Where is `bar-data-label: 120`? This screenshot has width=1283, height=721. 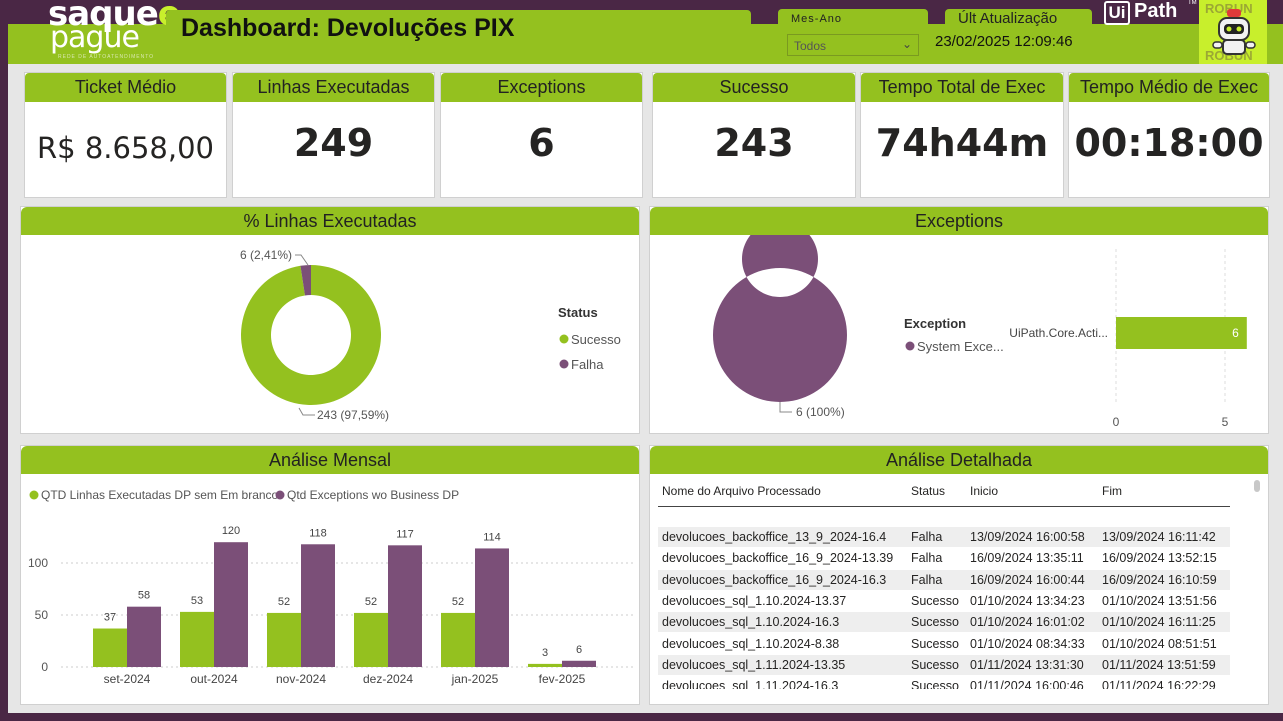 bar-data-label: 120 is located at coordinates (231, 531).